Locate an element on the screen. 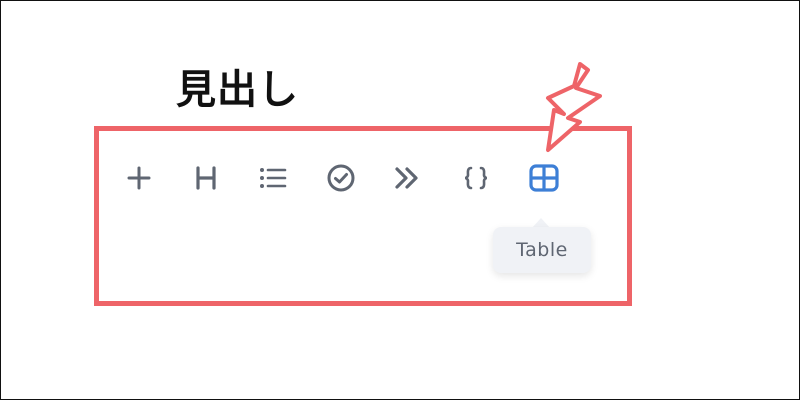  double-chevron-right-icon is located at coordinates (407, 178).